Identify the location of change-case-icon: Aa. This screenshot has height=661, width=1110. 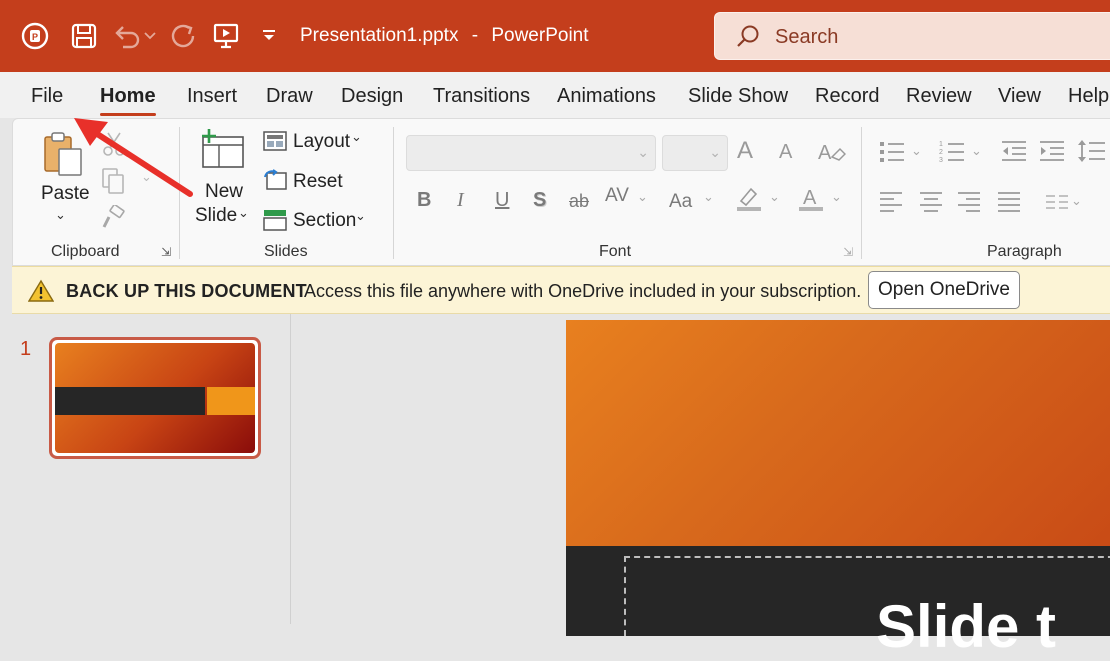
(680, 202).